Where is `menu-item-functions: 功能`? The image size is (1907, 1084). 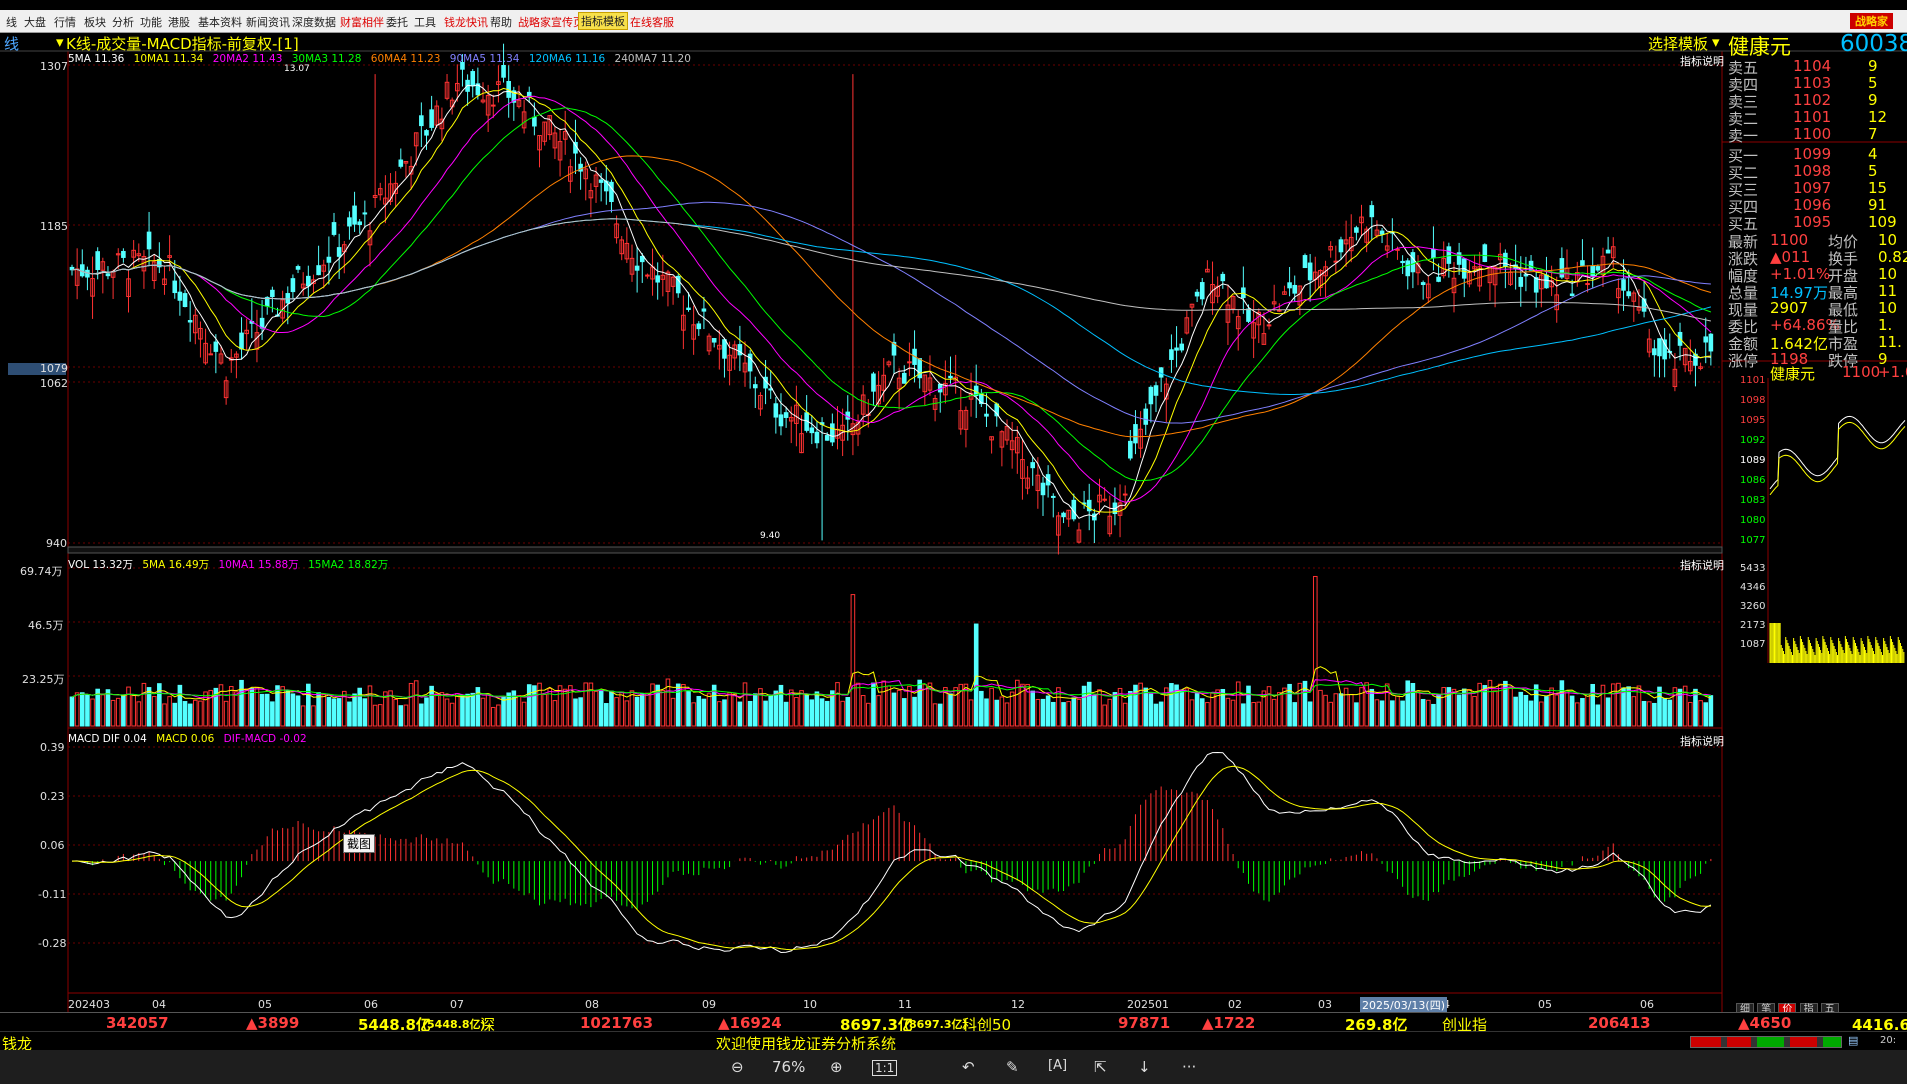 menu-item-functions: 功能 is located at coordinates (151, 22).